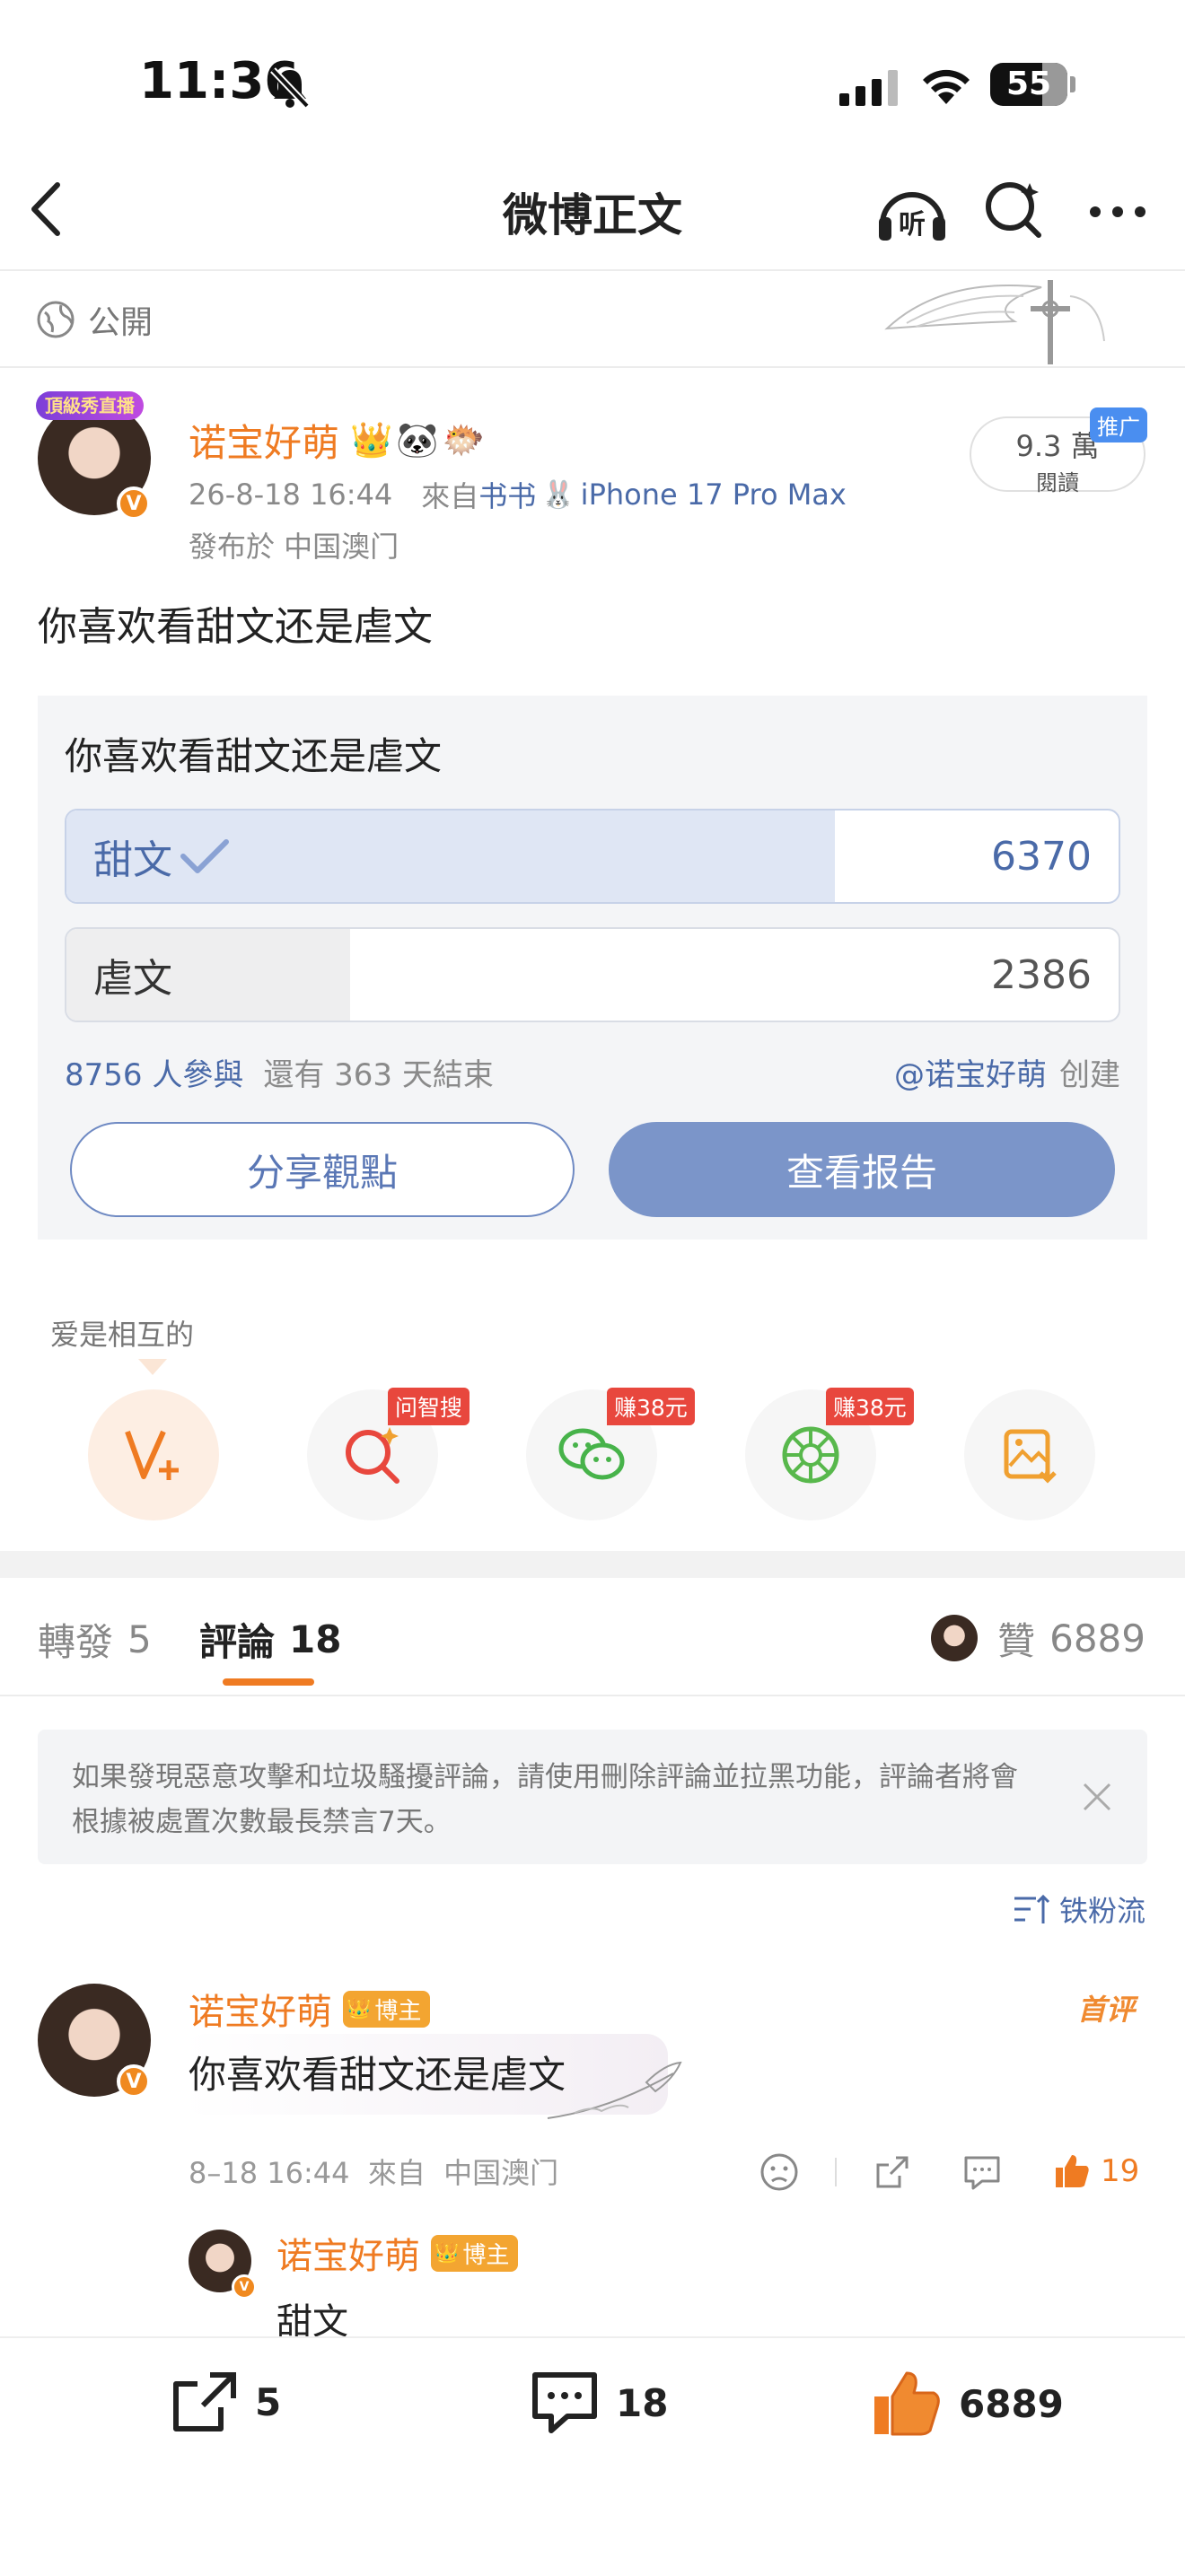  Describe the element at coordinates (291, 495) in the screenshot. I see `post-date: 26-8-18 16:44` at that location.